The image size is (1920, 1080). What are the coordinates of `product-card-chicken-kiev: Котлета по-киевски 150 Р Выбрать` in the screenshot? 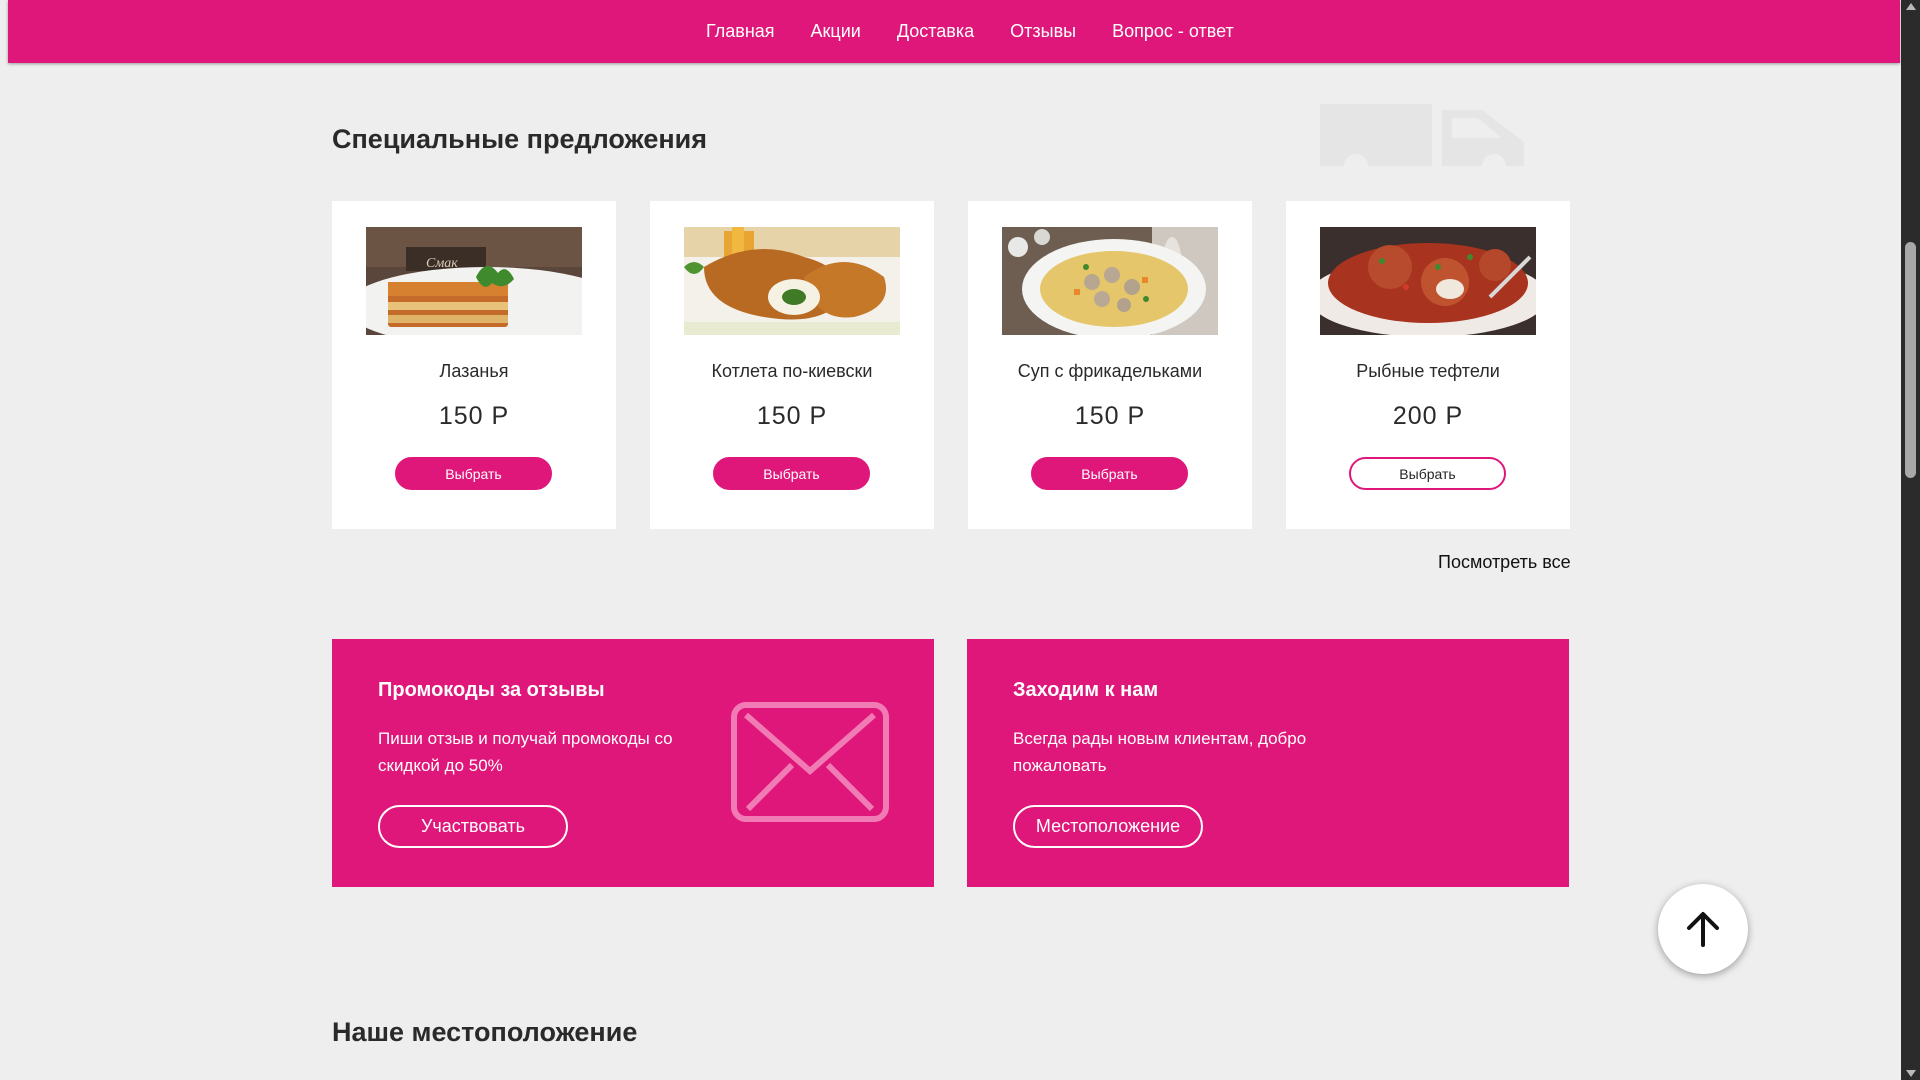 It's located at (792, 365).